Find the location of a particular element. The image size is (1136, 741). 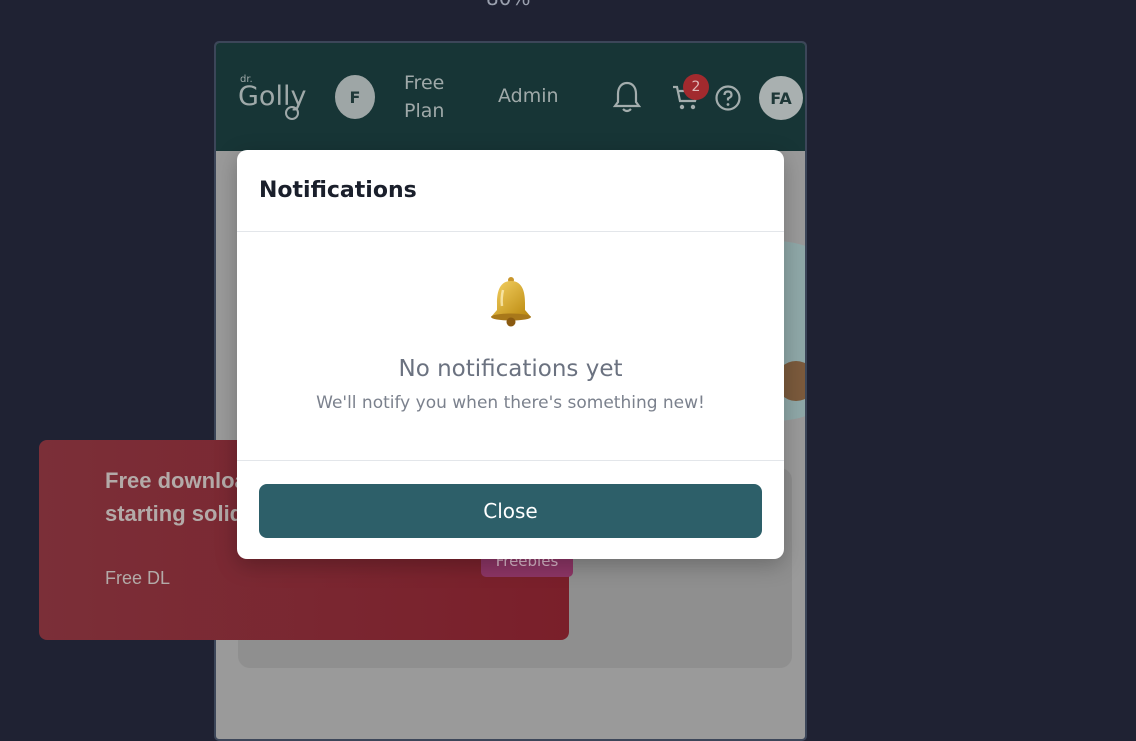

modal-header: Notifications is located at coordinates (510, 191).